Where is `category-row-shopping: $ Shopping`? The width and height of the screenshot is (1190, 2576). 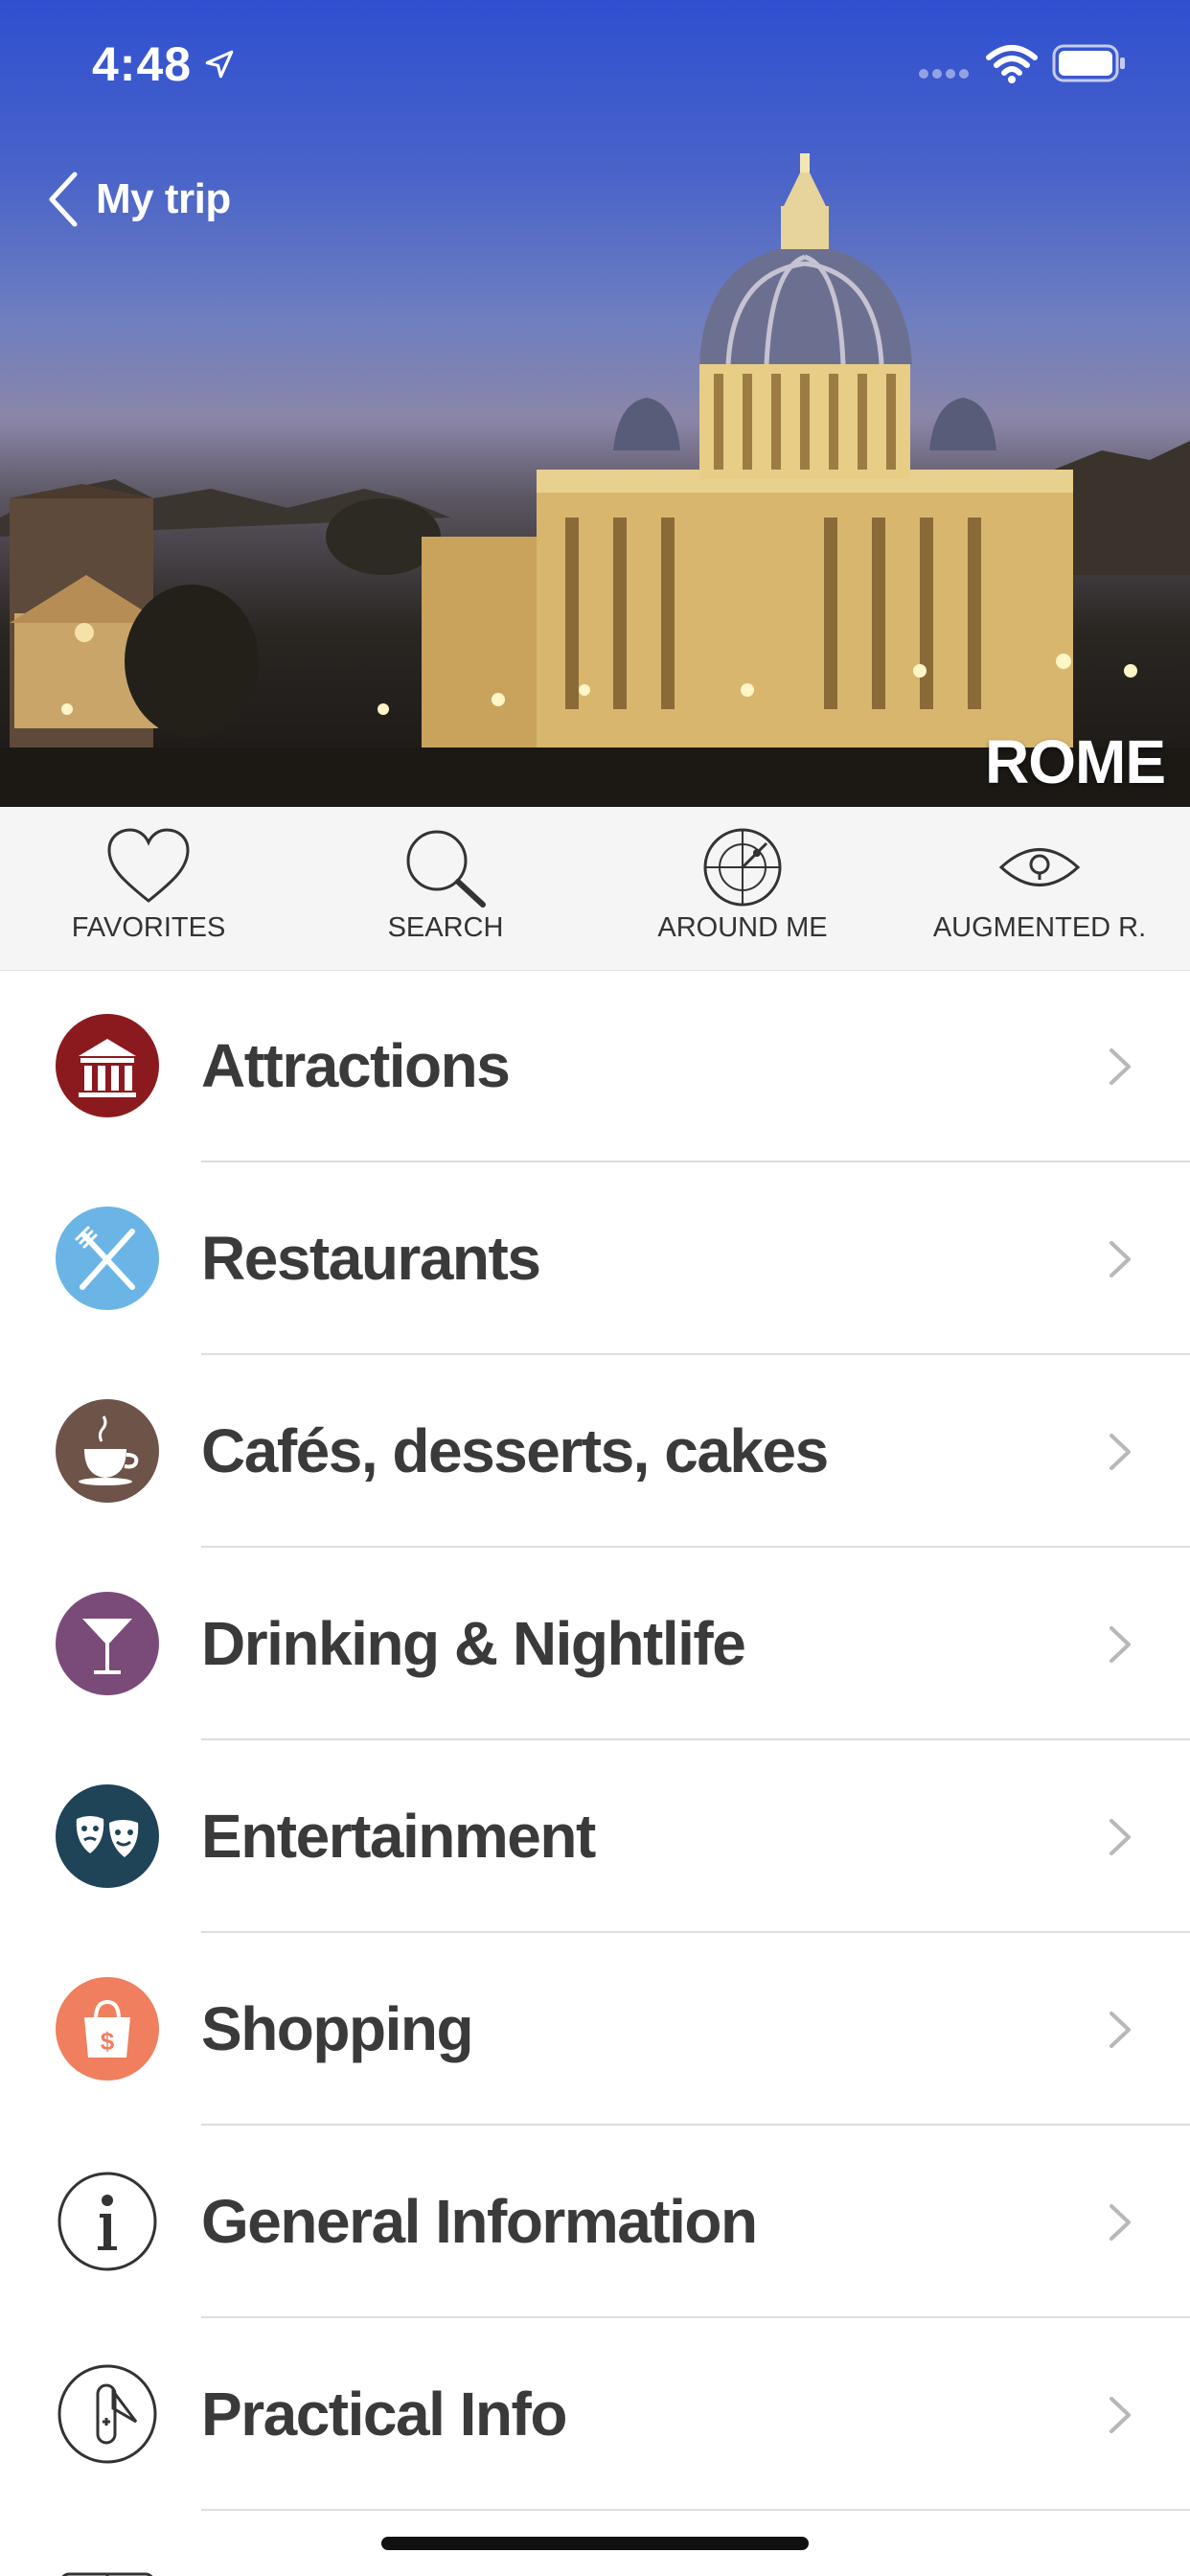 category-row-shopping: $ Shopping is located at coordinates (595, 2029).